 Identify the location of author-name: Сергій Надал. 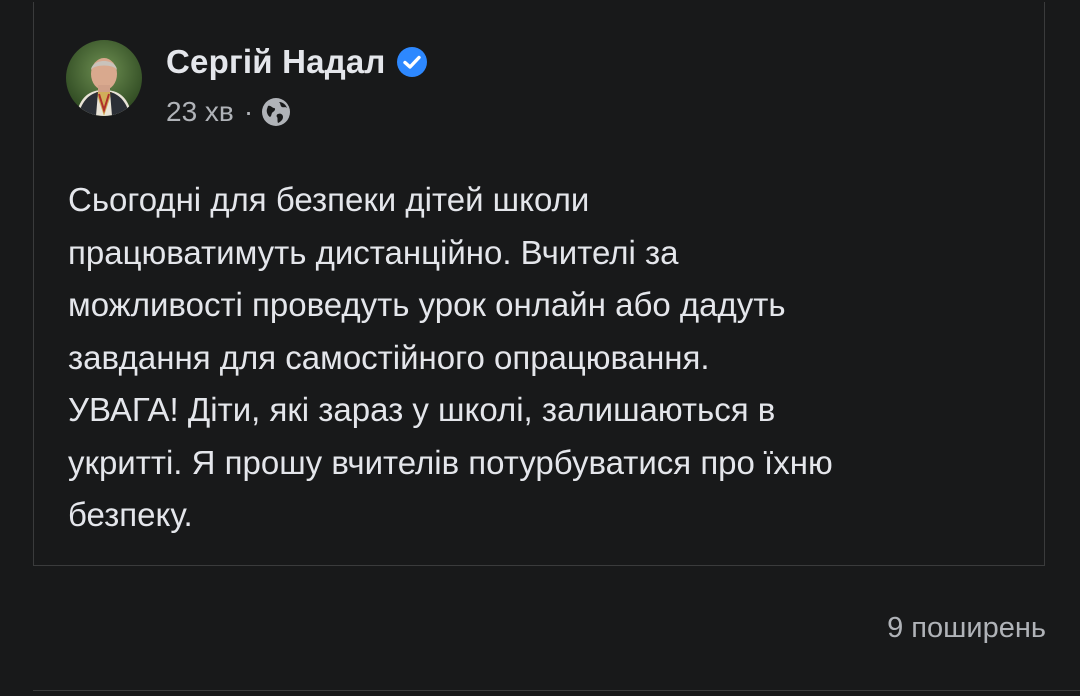
(276, 62).